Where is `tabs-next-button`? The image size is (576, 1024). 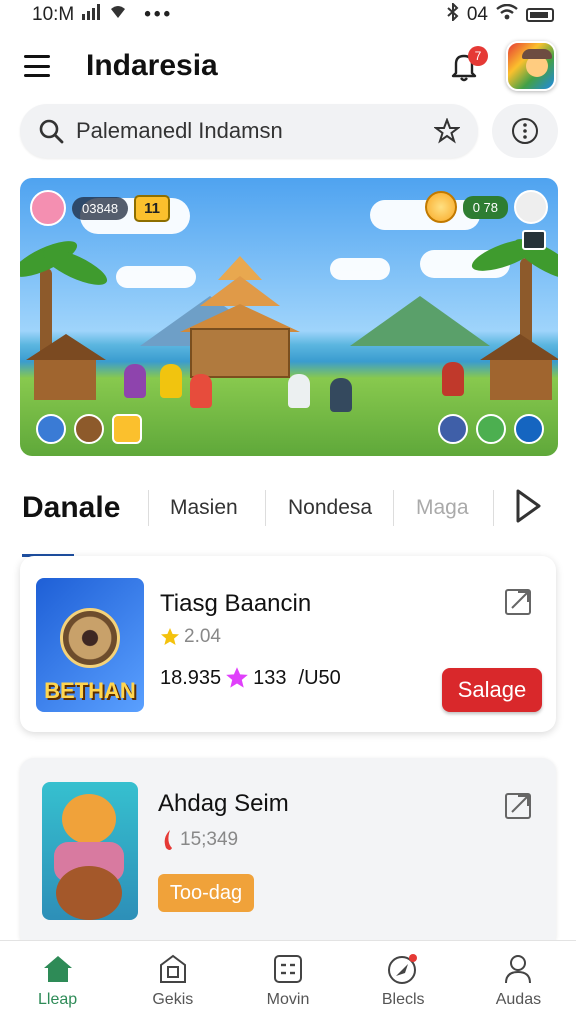
tabs-next-button is located at coordinates (528, 506).